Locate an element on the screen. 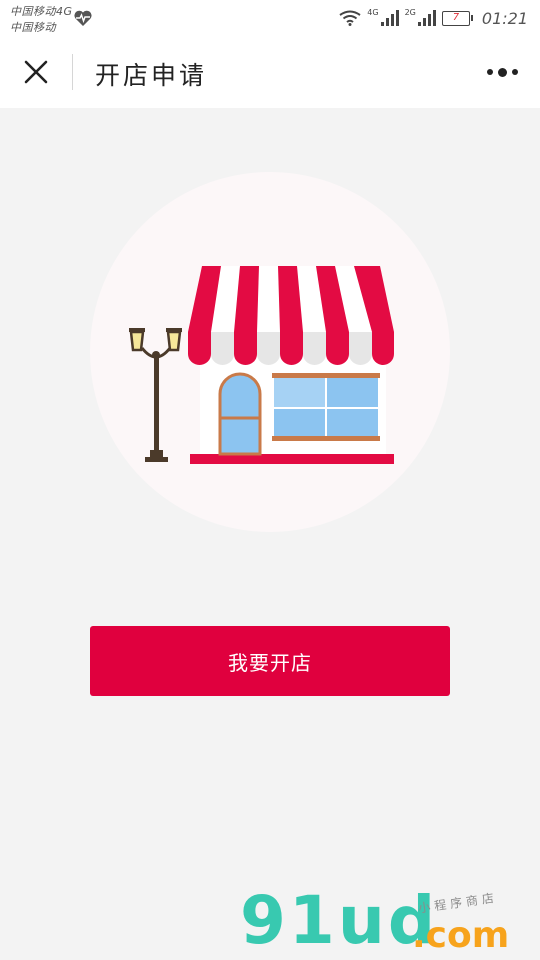 Image resolution: width=540 pixels, height=960 pixels. nav-divider is located at coordinates (72, 72).